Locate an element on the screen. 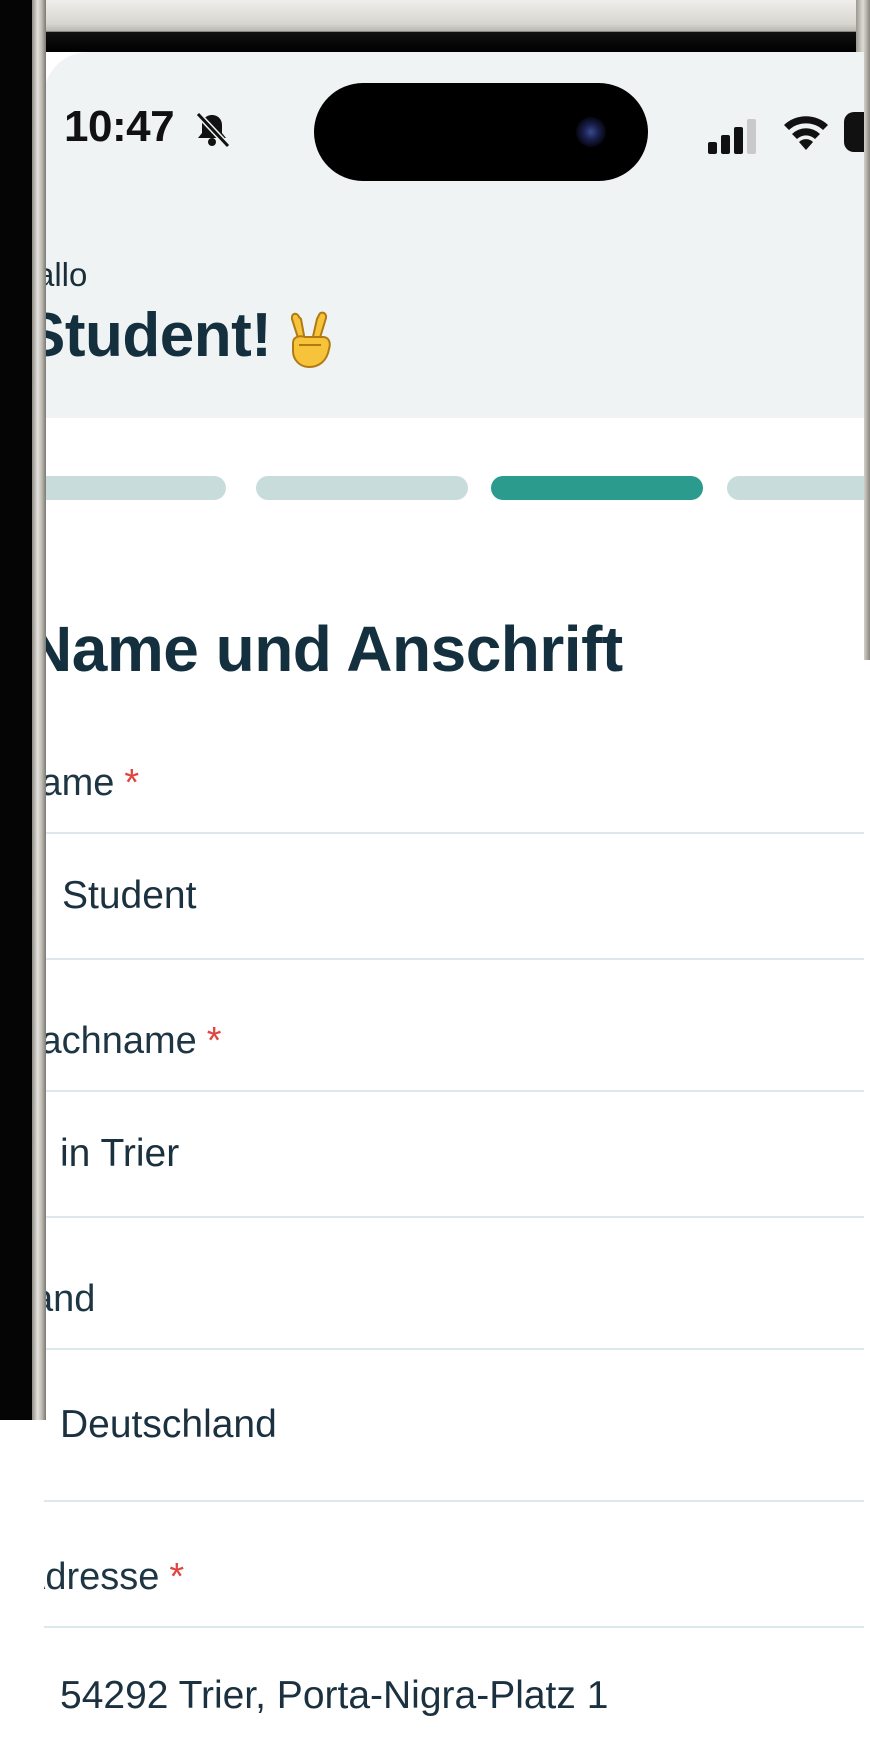 This screenshot has height=1740, width=870. last-name-label-text: lachname is located at coordinates (120, 1041).